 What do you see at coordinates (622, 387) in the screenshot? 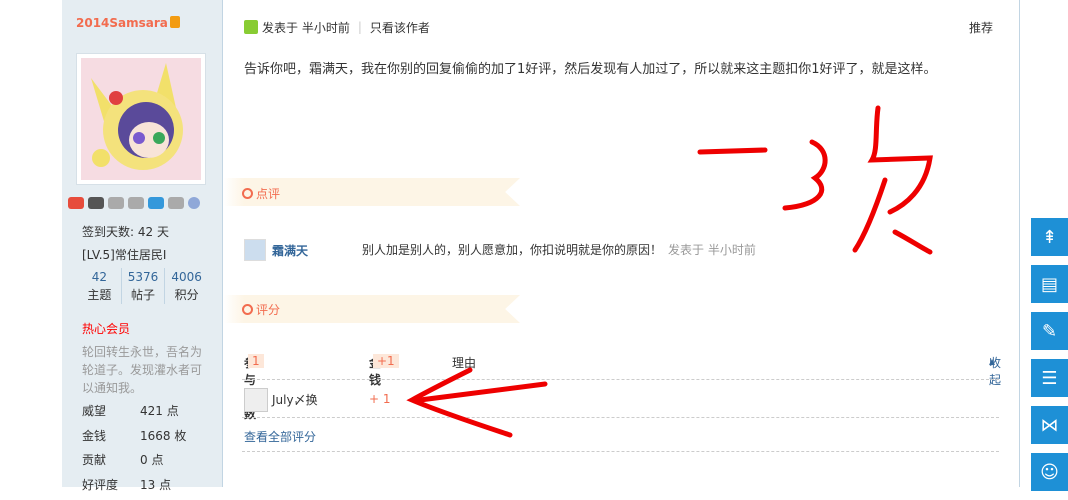
I see `rating-header: 参与人数1 金钱+1 理由 收起 ▴` at bounding box center [622, 387].